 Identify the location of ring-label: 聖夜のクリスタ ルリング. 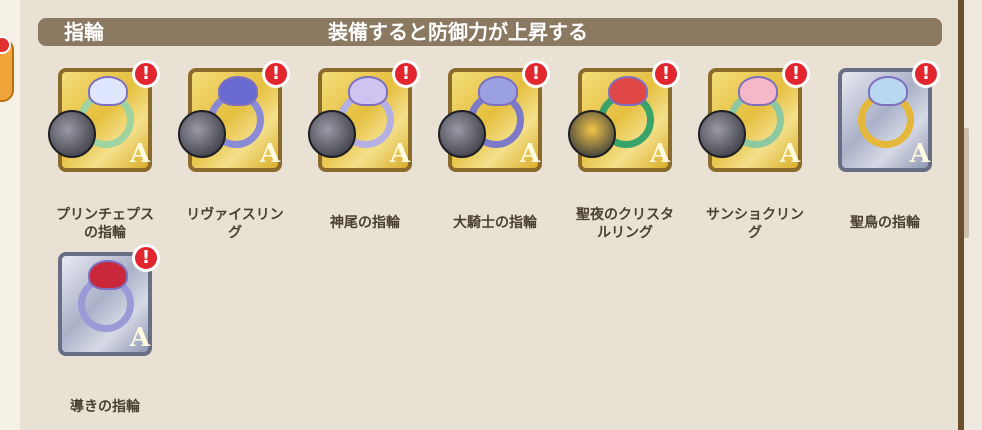
(625, 224).